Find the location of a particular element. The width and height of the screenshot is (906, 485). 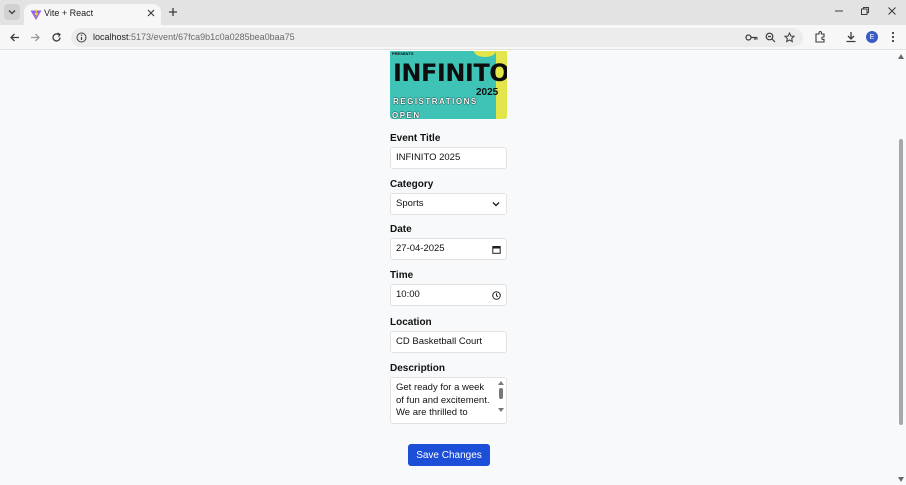

event-title-label: Event Title is located at coordinates (415, 138).